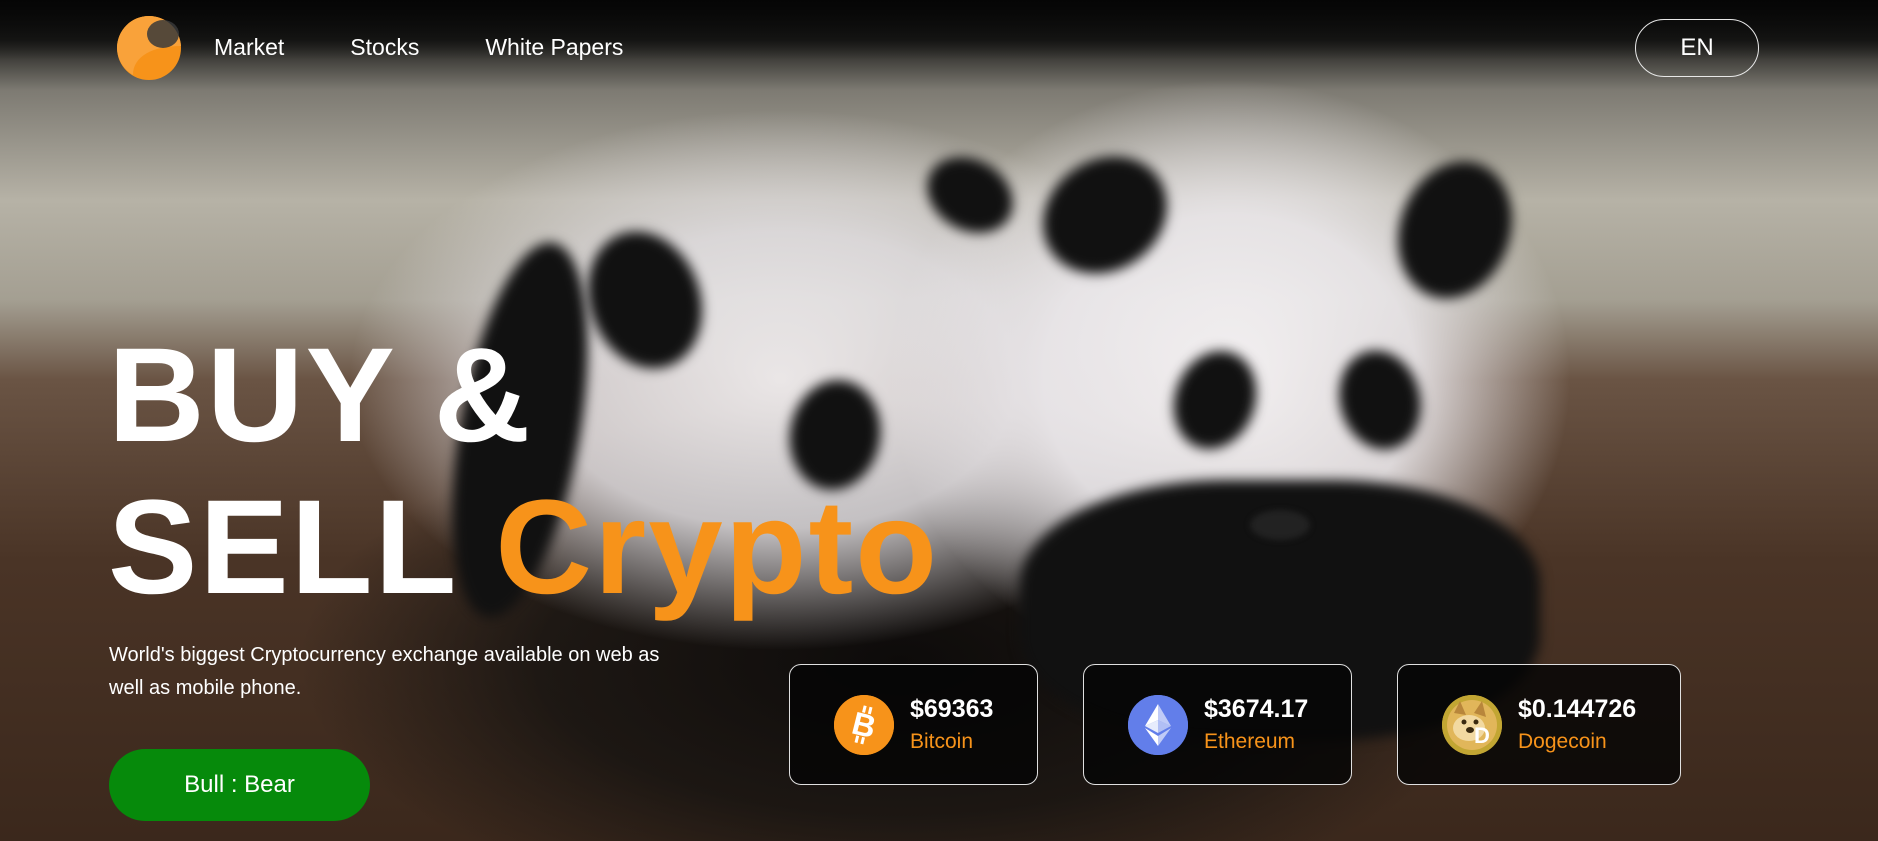 The width and height of the screenshot is (1878, 841). Describe the element at coordinates (1562, 741) in the screenshot. I see `dogecoin-name: Dogecoin` at that location.